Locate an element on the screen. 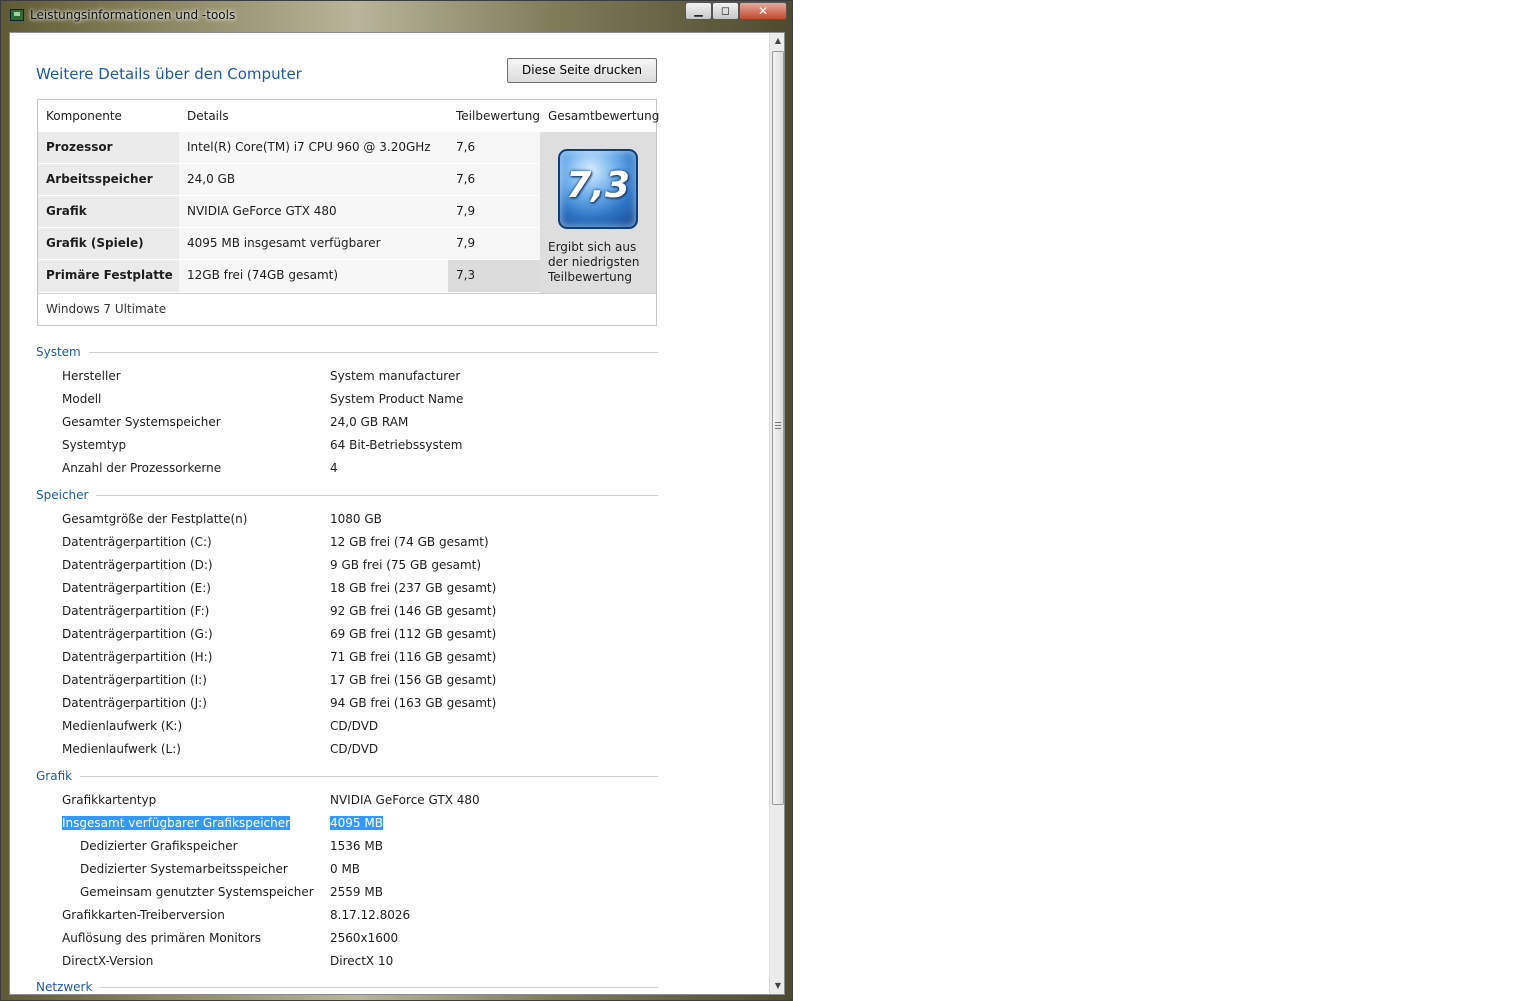 This screenshot has width=1536, height=1001. minimize-button: ▁ is located at coordinates (698, 11).